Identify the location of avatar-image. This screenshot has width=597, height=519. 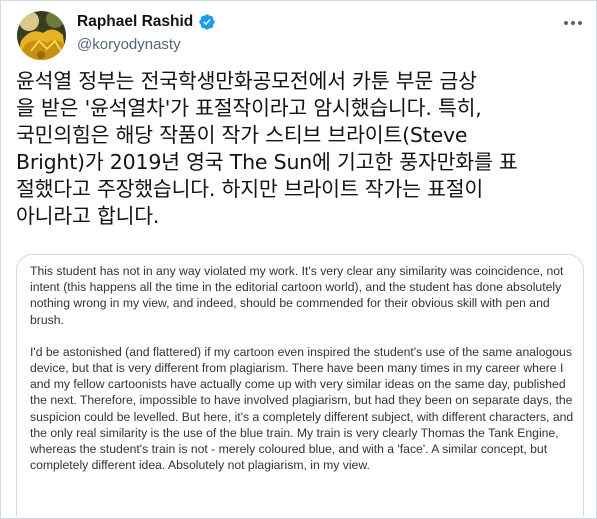
(41, 35).